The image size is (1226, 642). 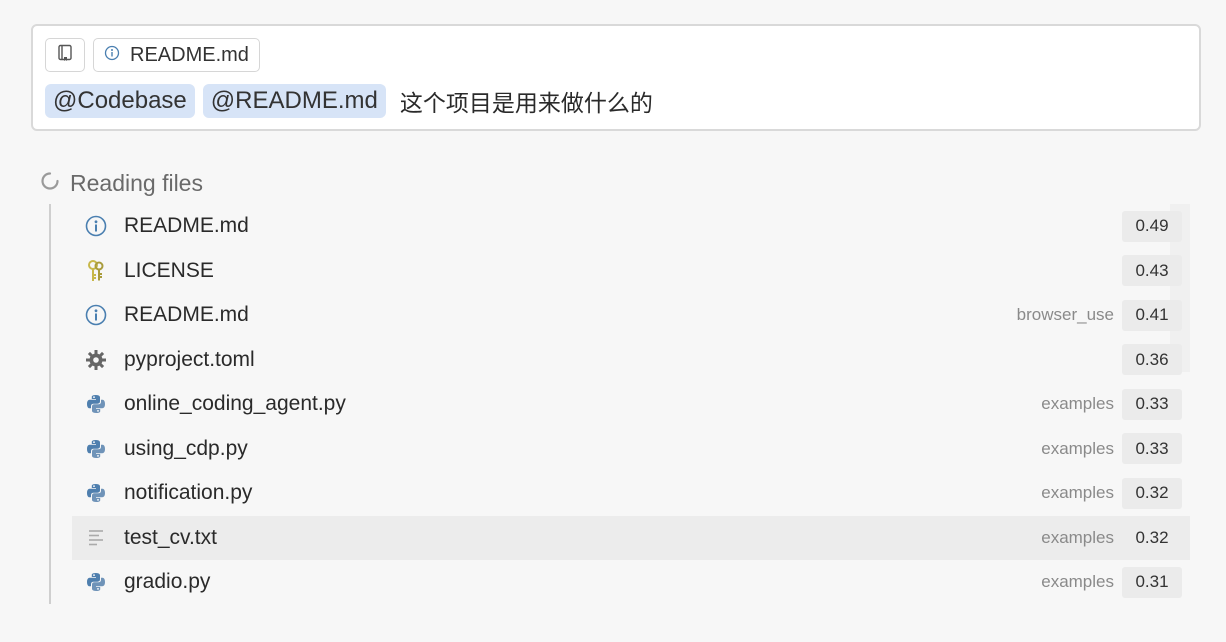 I want to click on file-row: using_cdp.py examples 0.33, so click(x=631, y=449).